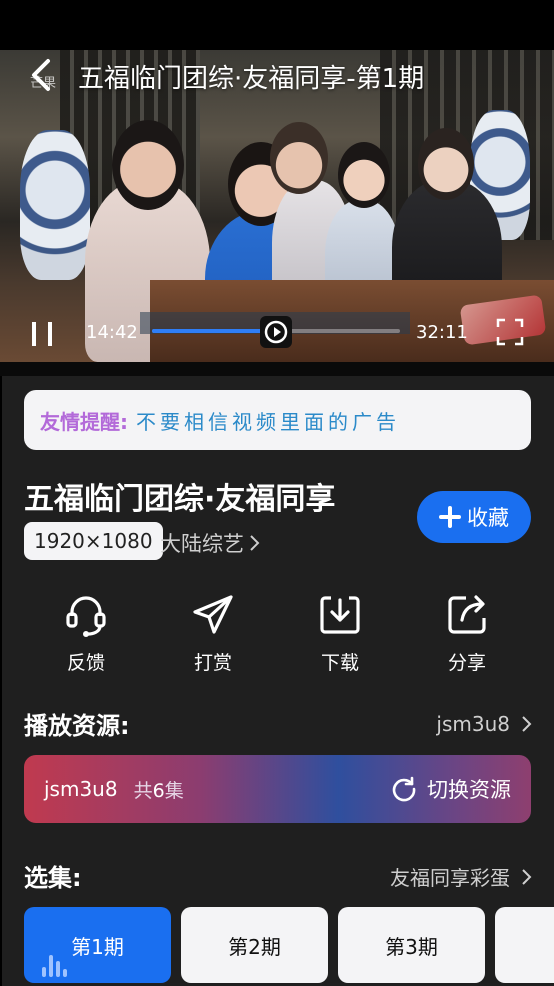 The image size is (554, 986). I want to click on total-time: 32:11, so click(442, 332).